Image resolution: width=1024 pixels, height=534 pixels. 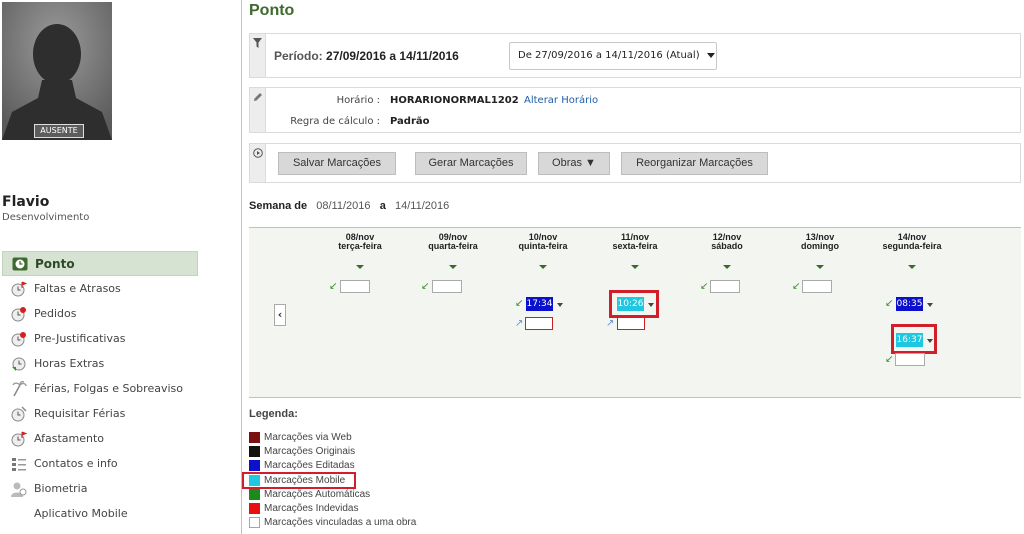 I want to click on sidebar-item-label: Faltas e Atrasos, so click(x=77, y=288).